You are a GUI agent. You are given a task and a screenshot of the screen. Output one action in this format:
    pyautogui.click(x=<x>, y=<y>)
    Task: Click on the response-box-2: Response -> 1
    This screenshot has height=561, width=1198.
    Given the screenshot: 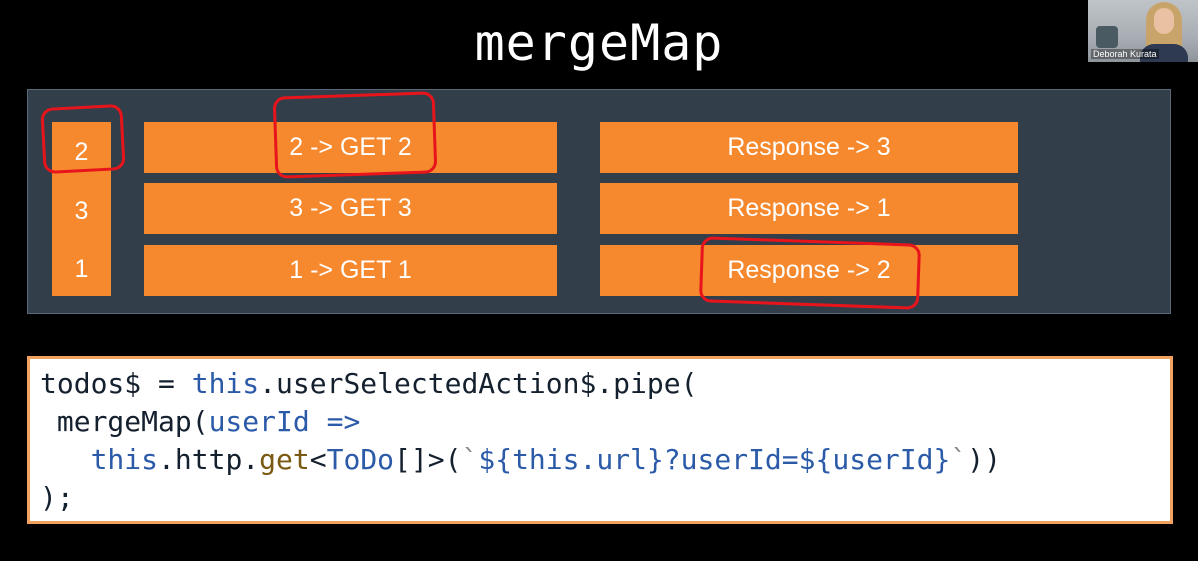 What is the action you would take?
    pyautogui.click(x=809, y=208)
    